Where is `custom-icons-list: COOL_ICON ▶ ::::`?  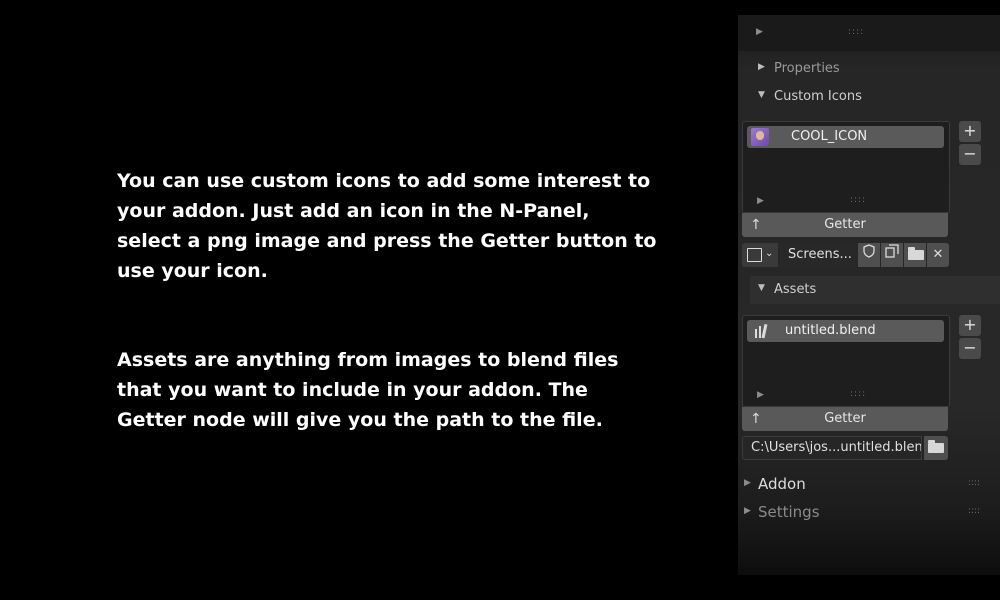 custom-icons-list: COOL_ICON ▶ :::: is located at coordinates (846, 167).